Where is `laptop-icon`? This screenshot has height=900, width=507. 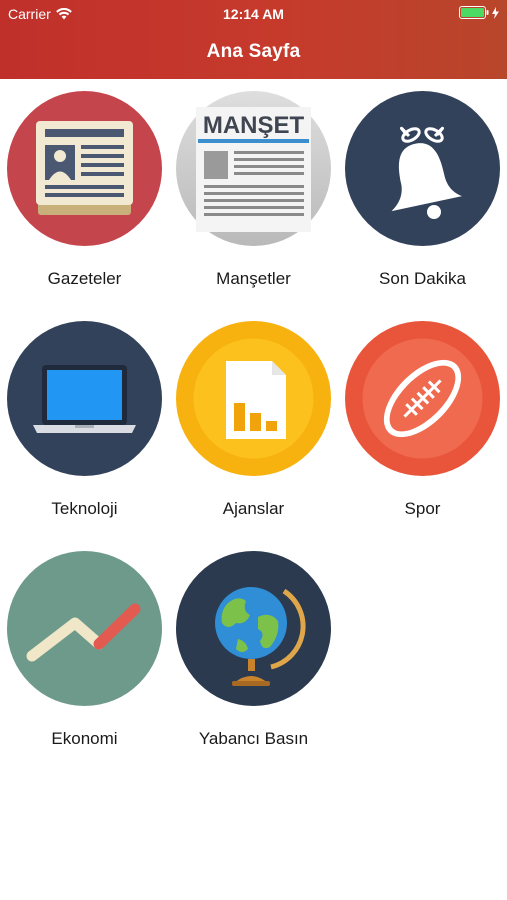
laptop-icon is located at coordinates (84, 398).